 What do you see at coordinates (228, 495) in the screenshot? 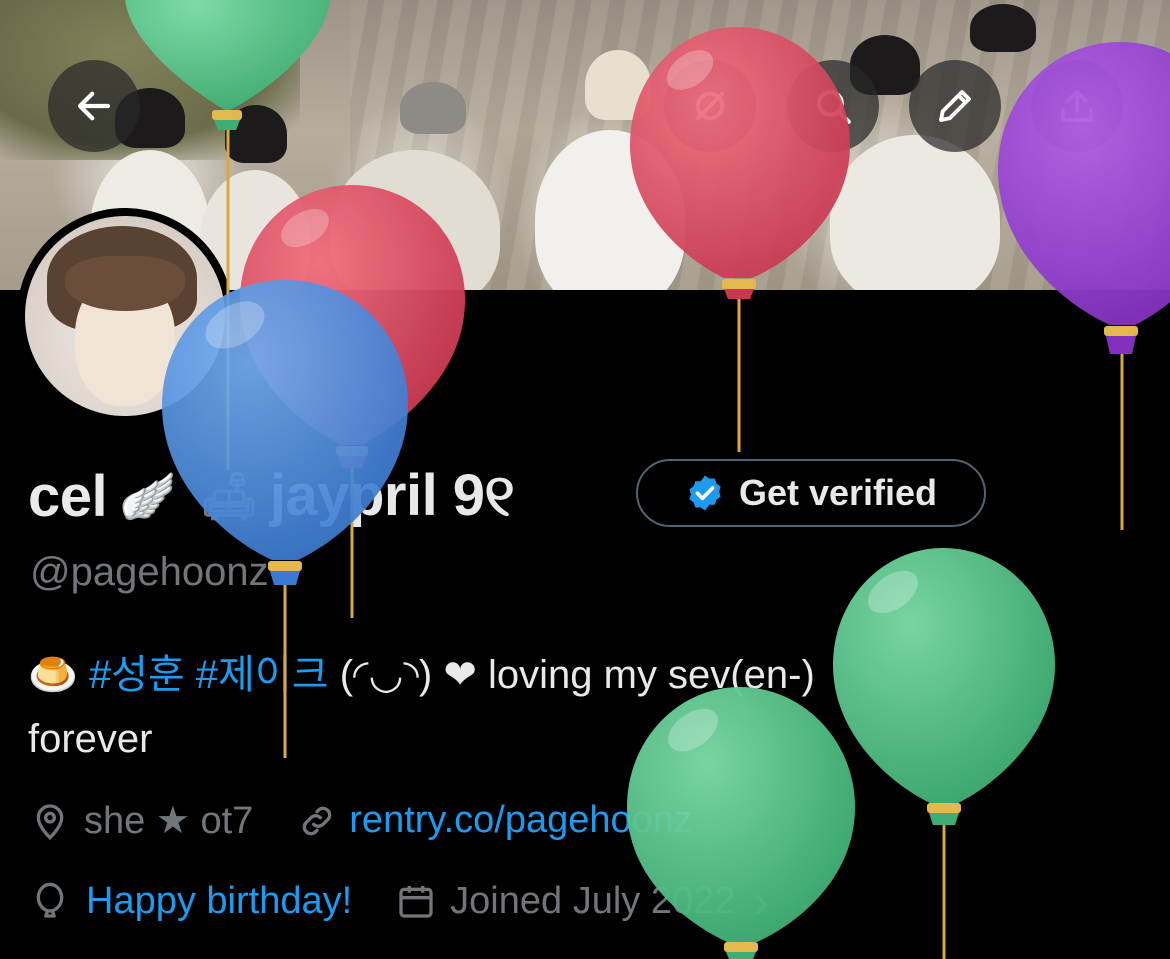
I see `sofa-emoji: 🛋` at bounding box center [228, 495].